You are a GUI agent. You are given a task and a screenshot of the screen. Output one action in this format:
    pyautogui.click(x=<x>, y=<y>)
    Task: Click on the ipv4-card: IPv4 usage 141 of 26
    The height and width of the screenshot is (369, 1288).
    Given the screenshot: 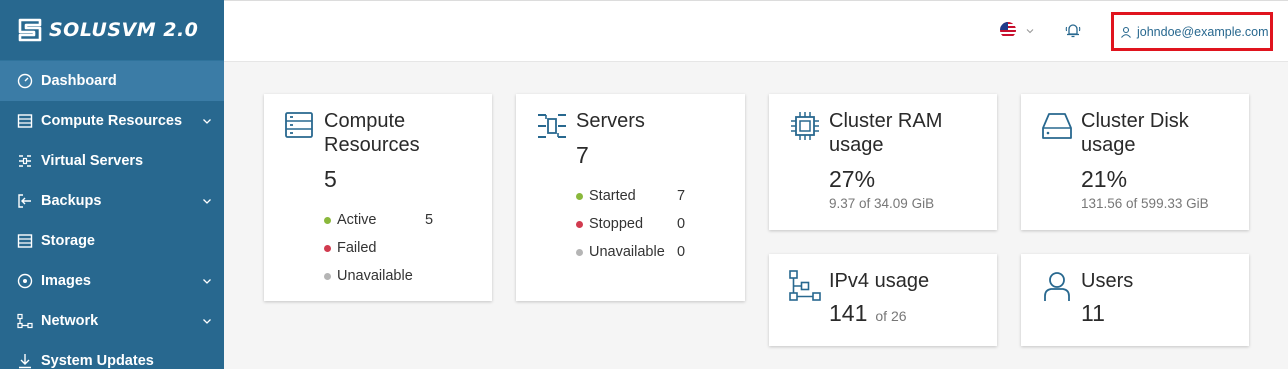 What is the action you would take?
    pyautogui.click(x=883, y=300)
    